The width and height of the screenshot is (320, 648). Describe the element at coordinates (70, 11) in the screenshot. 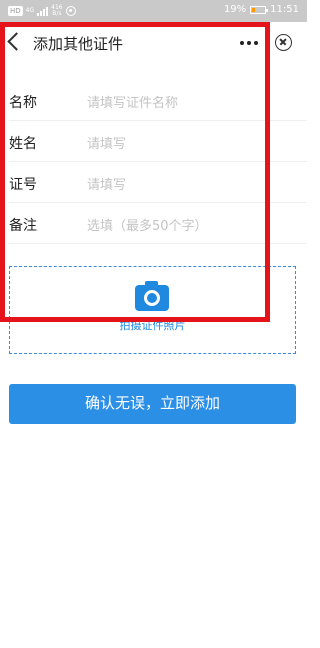

I see `notification-icon` at that location.